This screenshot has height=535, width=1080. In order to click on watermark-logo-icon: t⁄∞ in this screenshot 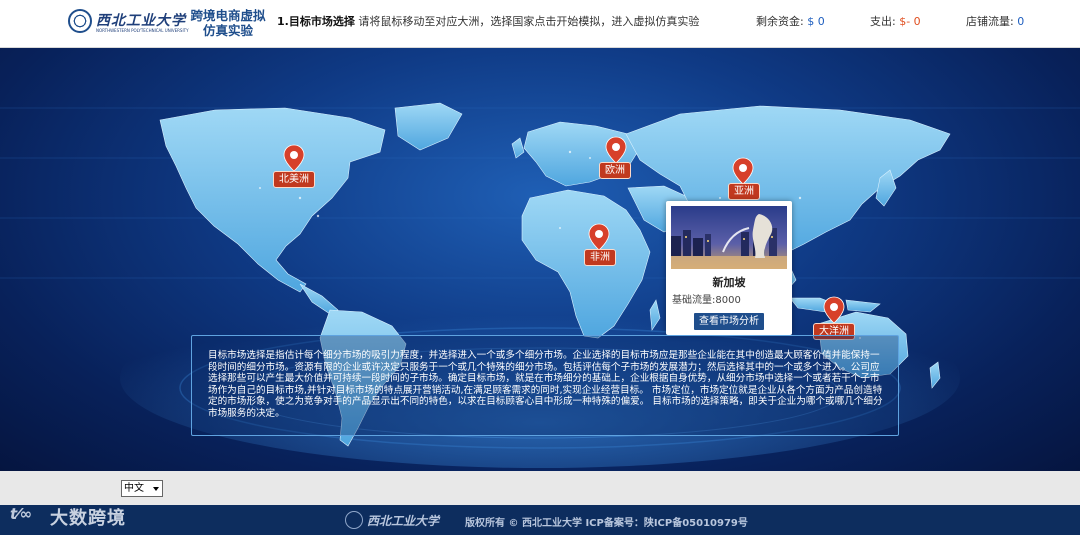, I will do `click(21, 514)`.